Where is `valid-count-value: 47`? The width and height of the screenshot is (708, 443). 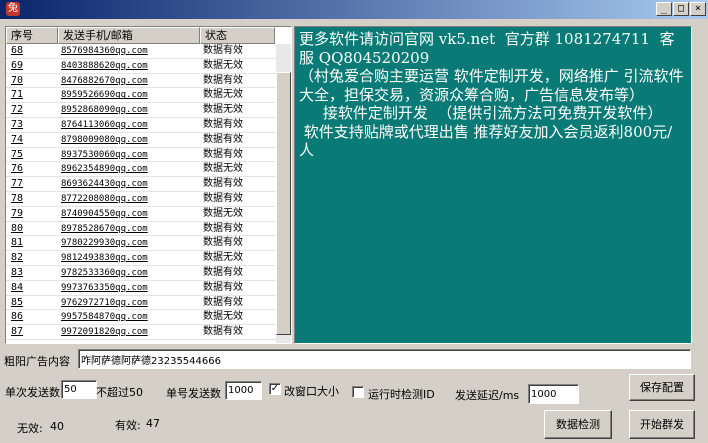 valid-count-value: 47 is located at coordinates (153, 423).